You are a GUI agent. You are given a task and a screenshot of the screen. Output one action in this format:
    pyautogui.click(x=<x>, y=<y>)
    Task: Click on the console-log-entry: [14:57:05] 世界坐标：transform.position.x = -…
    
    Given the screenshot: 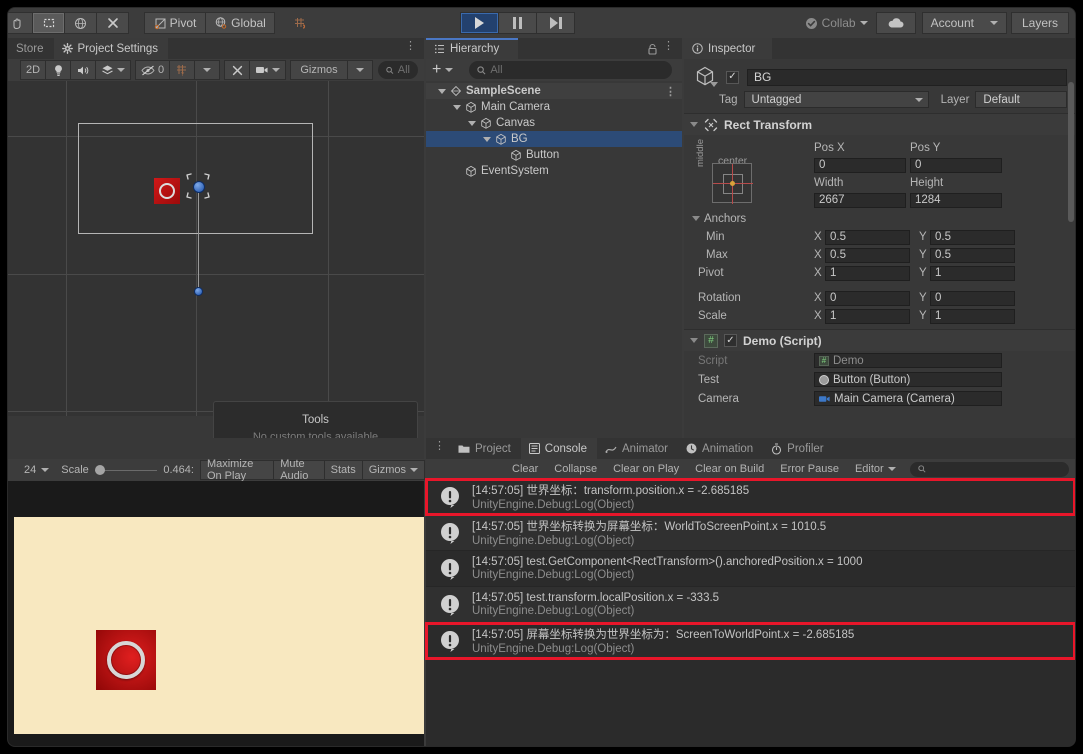 What is the action you would take?
    pyautogui.click(x=750, y=497)
    